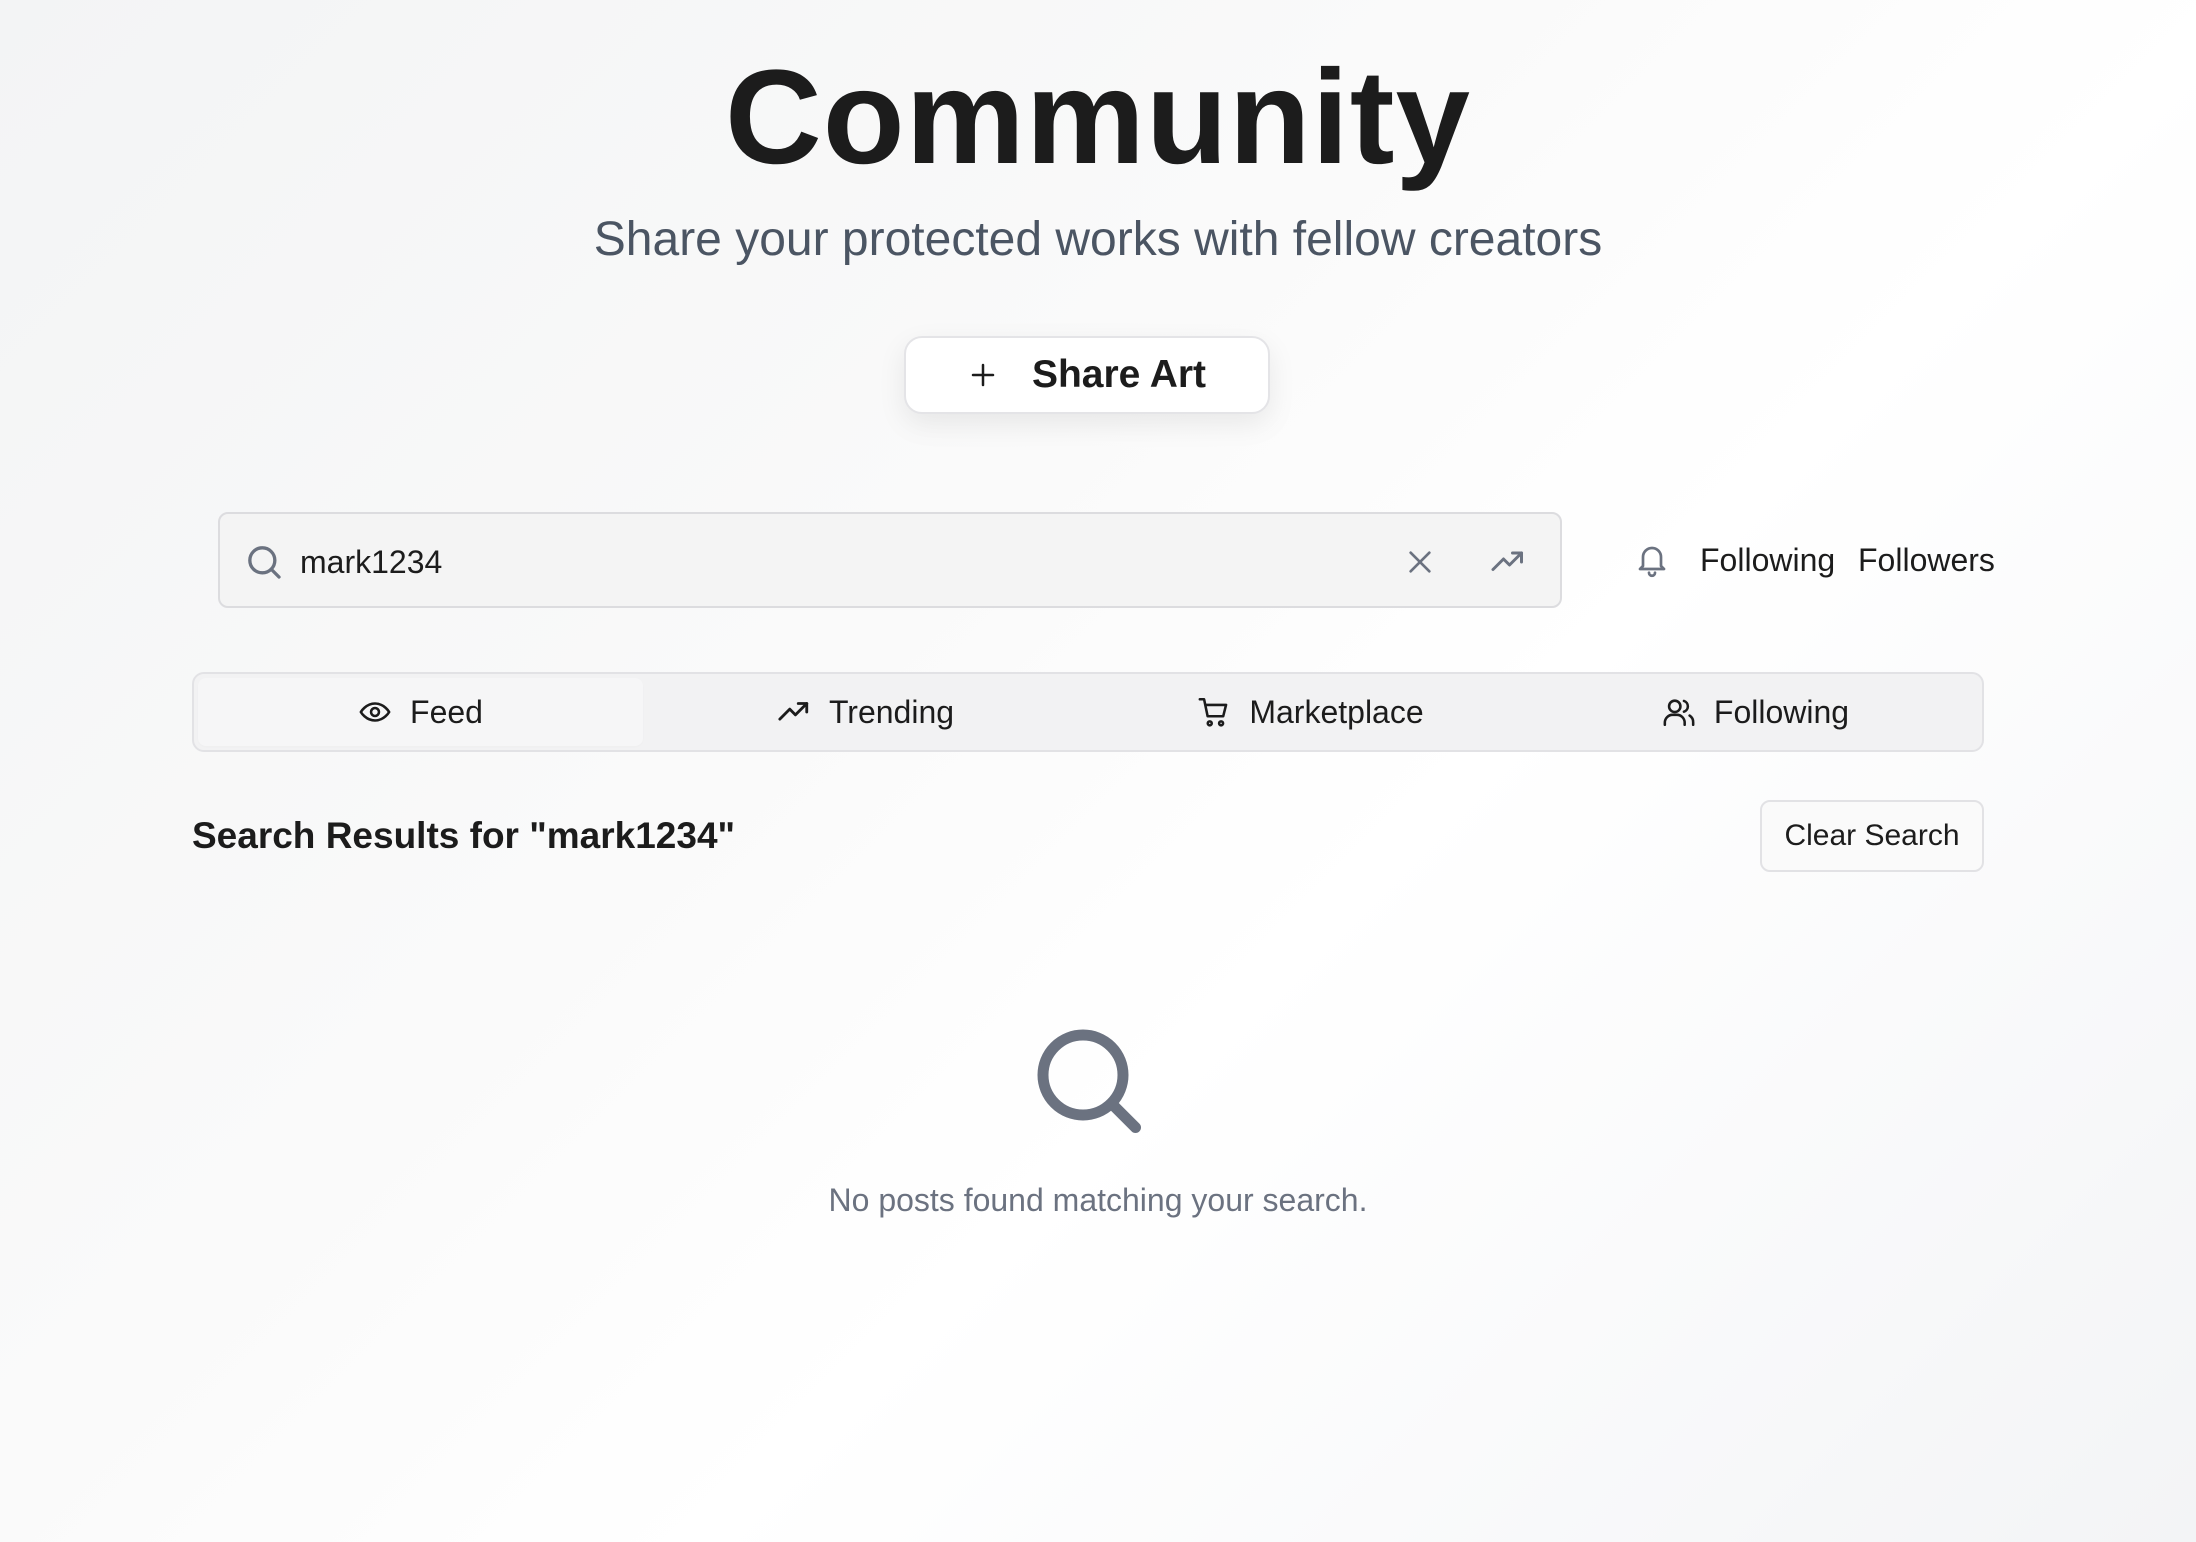  I want to click on search-results-heading: Search Results for "mark1234", so click(464, 835).